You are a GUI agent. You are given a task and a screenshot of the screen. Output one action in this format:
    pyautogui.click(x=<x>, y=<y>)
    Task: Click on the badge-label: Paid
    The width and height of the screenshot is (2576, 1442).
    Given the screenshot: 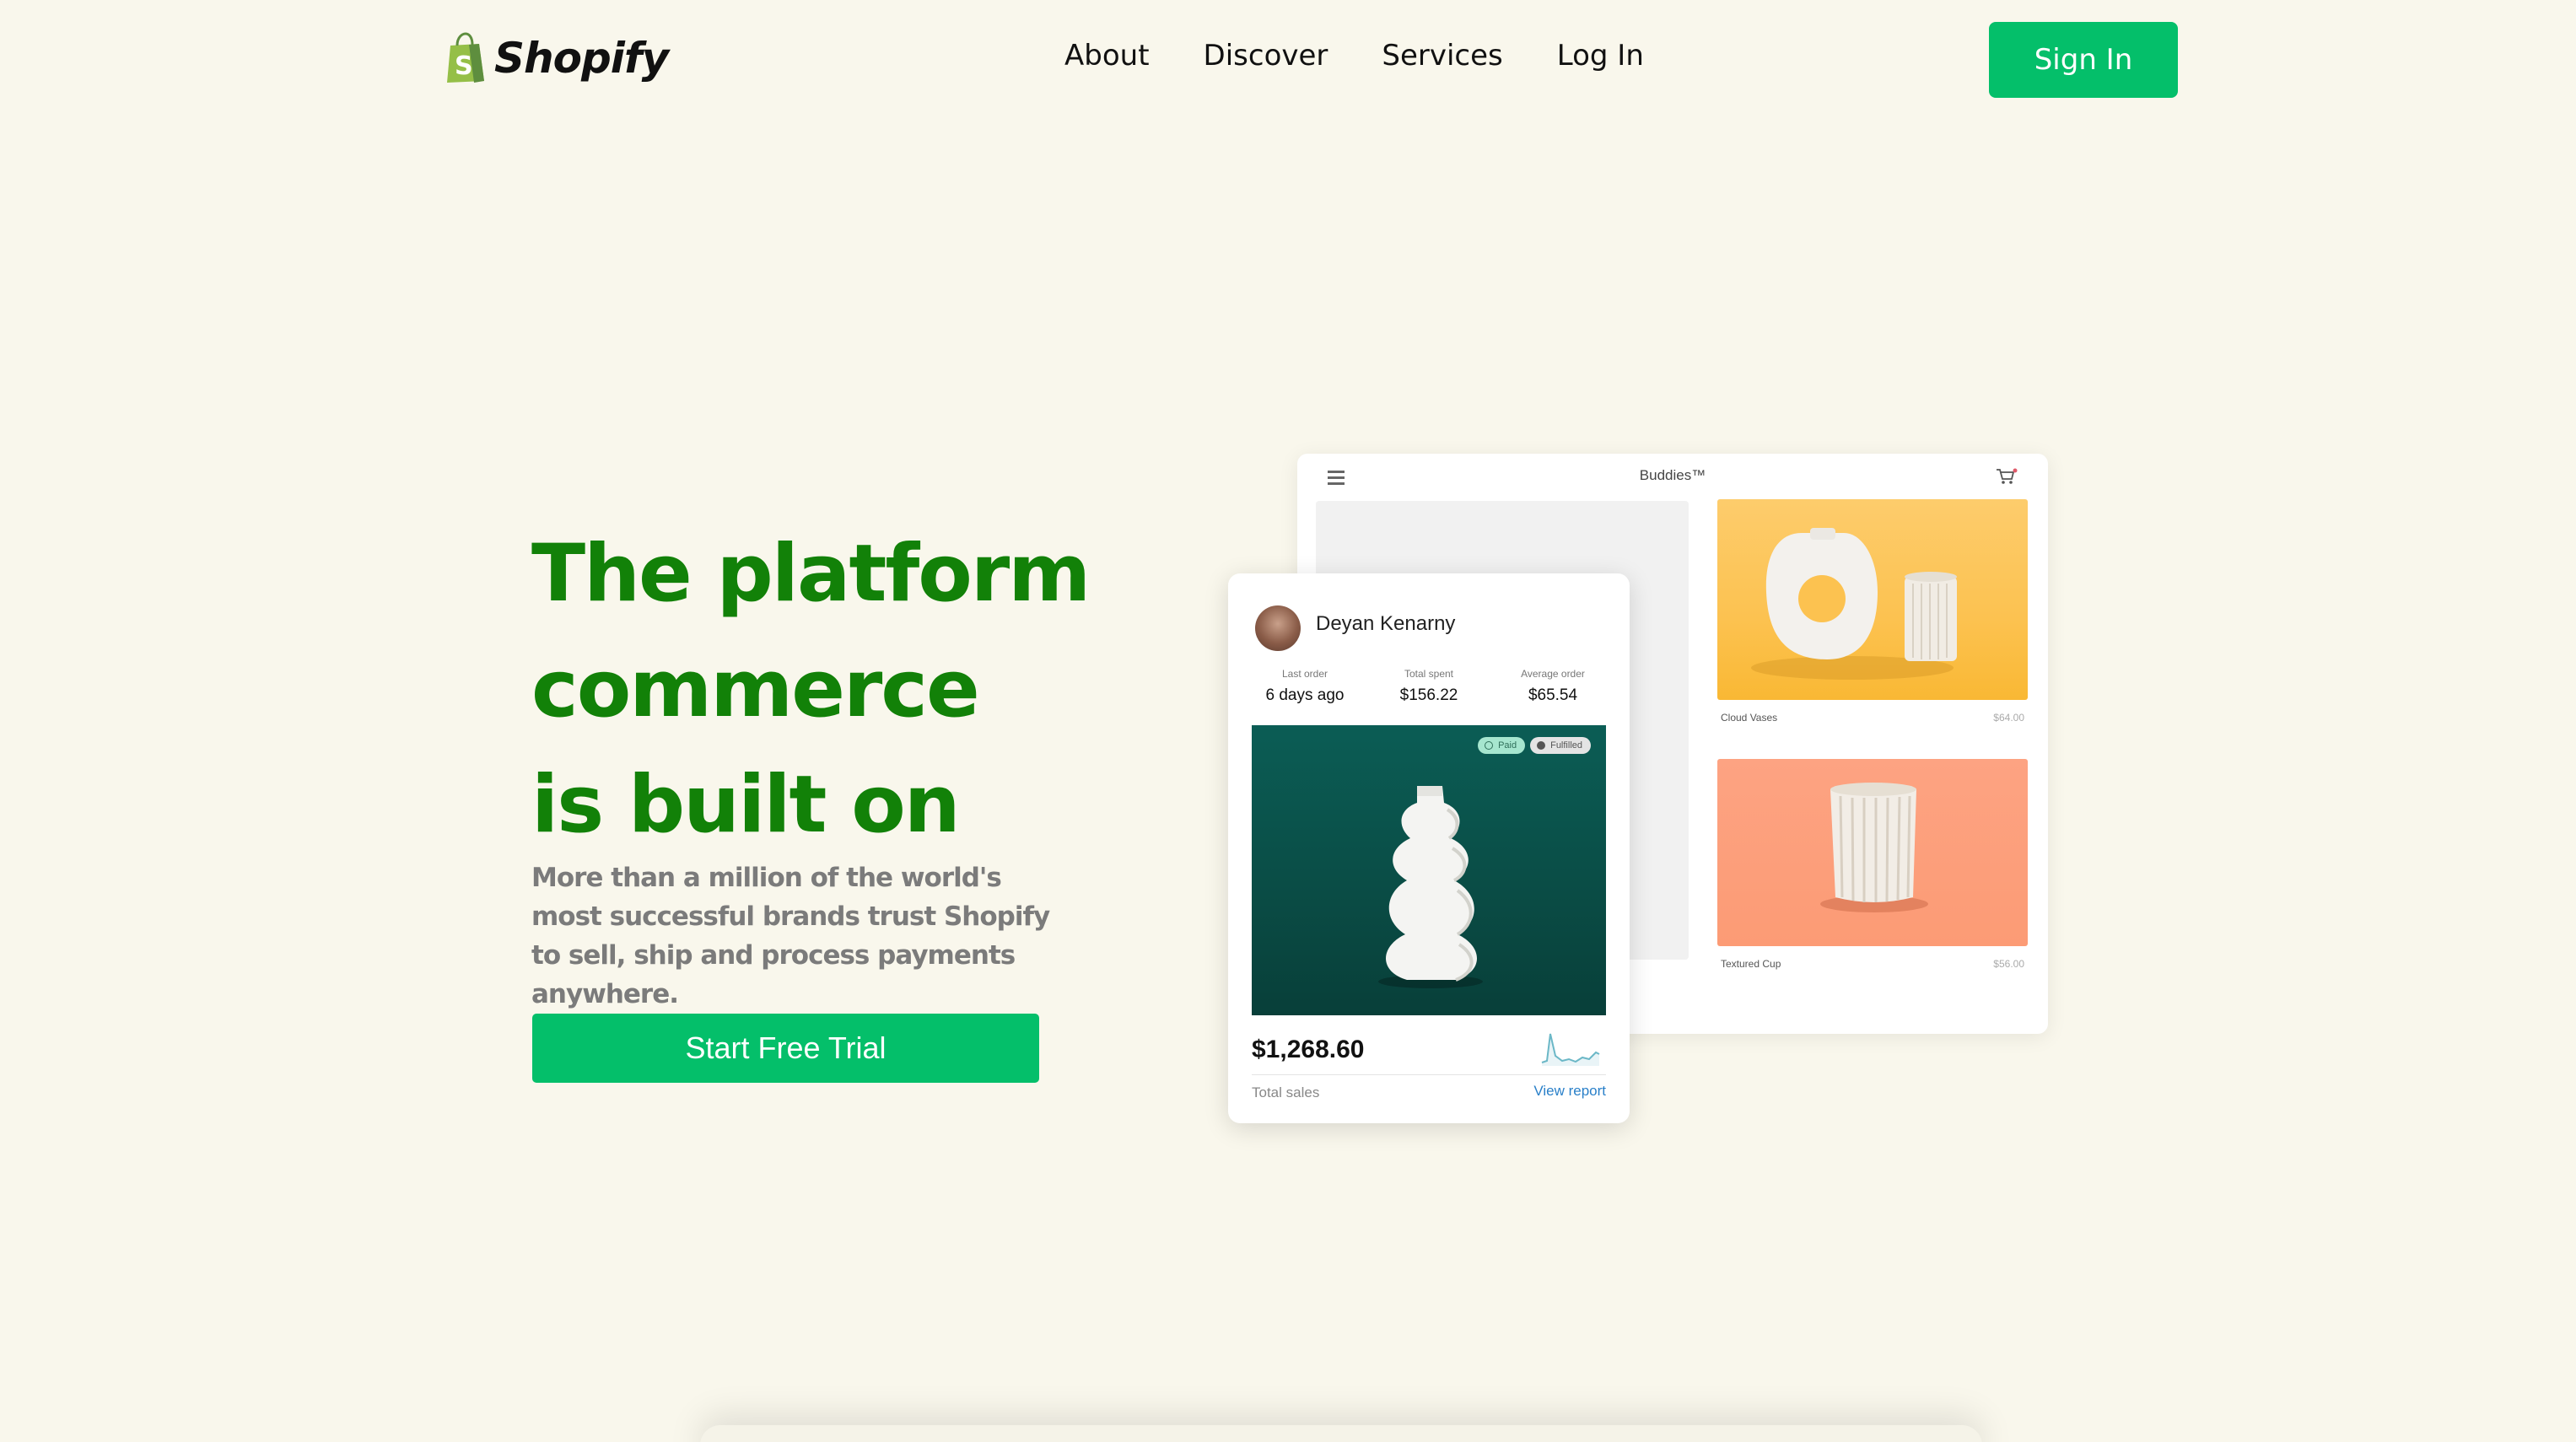 What is the action you would take?
    pyautogui.click(x=1507, y=745)
    